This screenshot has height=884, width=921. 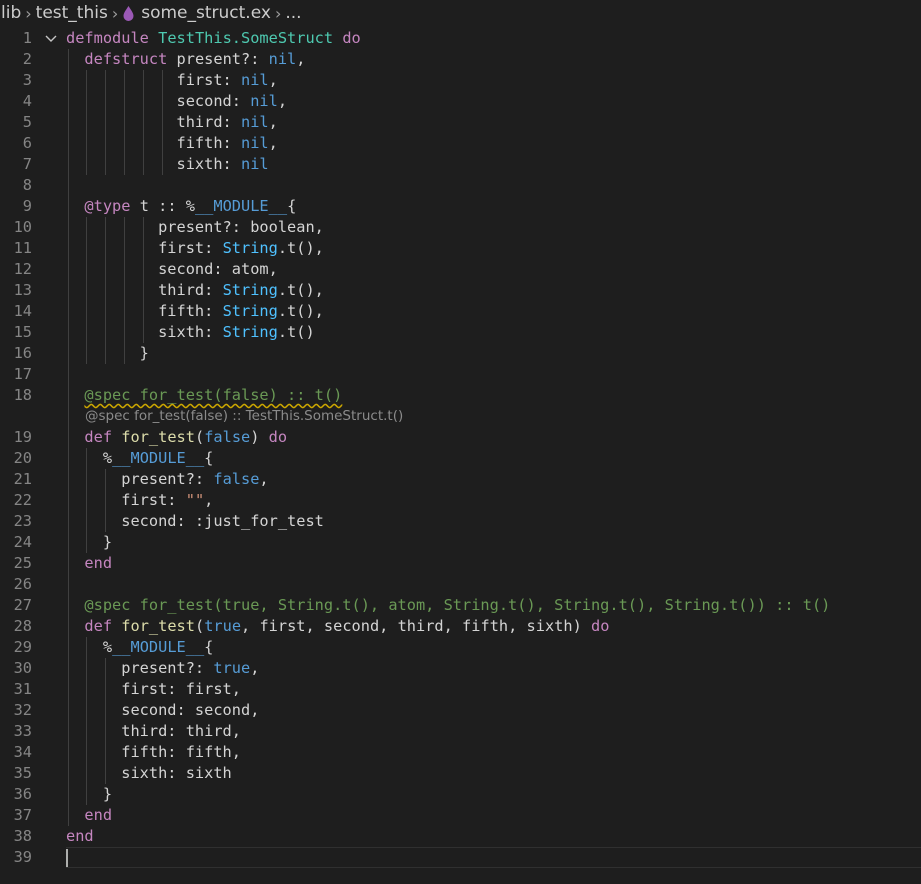 I want to click on code-line: 19 def for_test(false) do, so click(x=460, y=437).